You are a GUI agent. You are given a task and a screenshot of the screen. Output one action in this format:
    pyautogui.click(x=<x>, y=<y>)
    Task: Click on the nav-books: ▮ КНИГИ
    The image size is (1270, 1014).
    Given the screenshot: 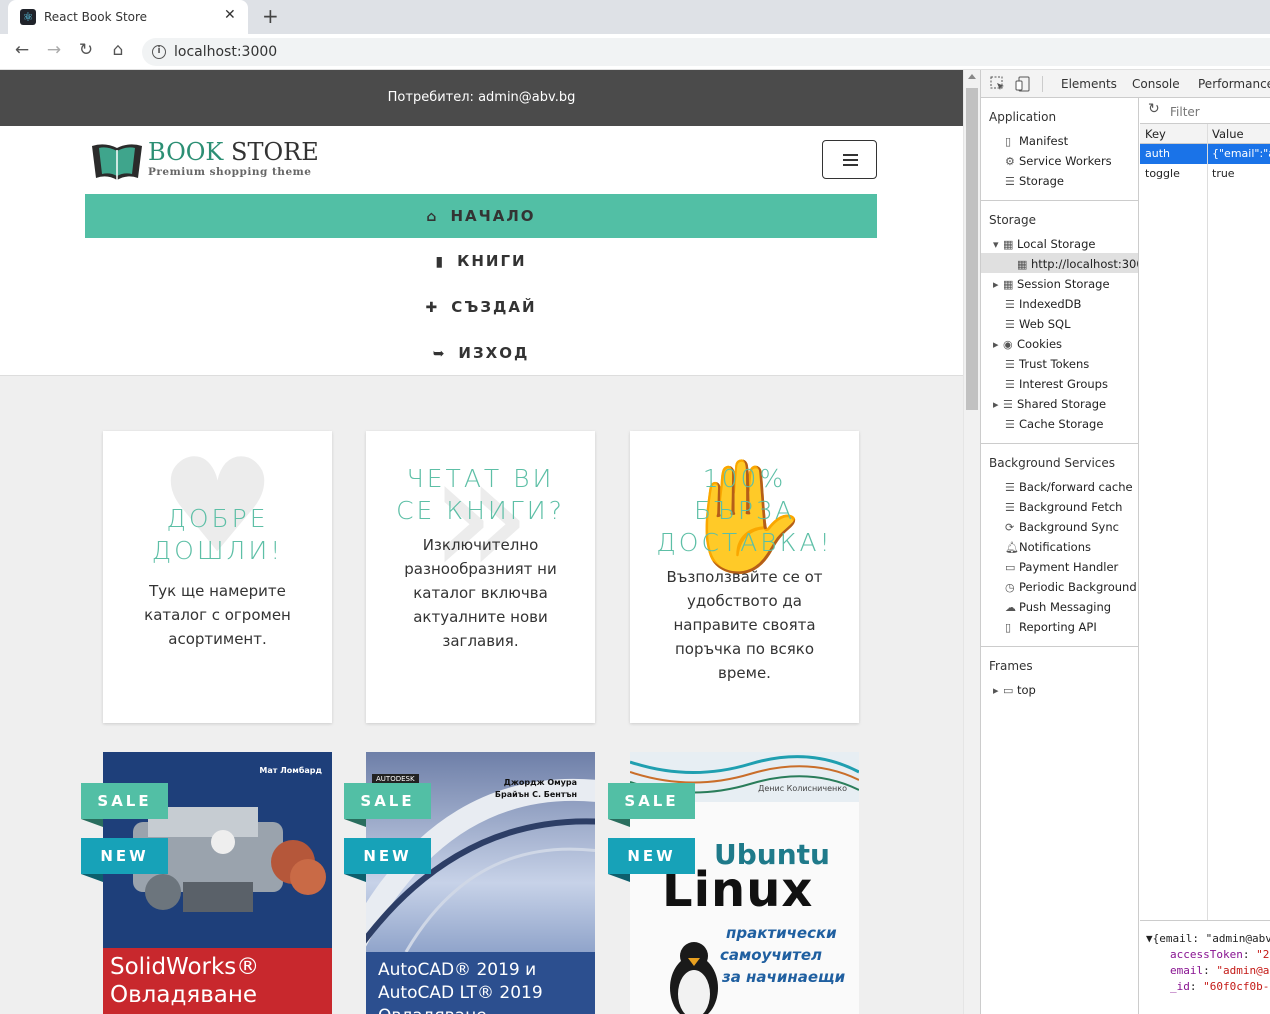 What is the action you would take?
    pyautogui.click(x=481, y=261)
    